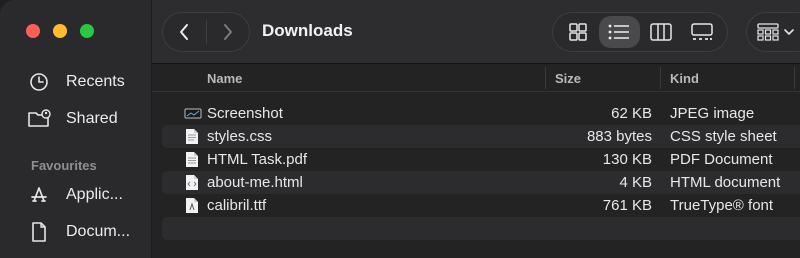  I want to click on file-name: about-me.html, so click(255, 182).